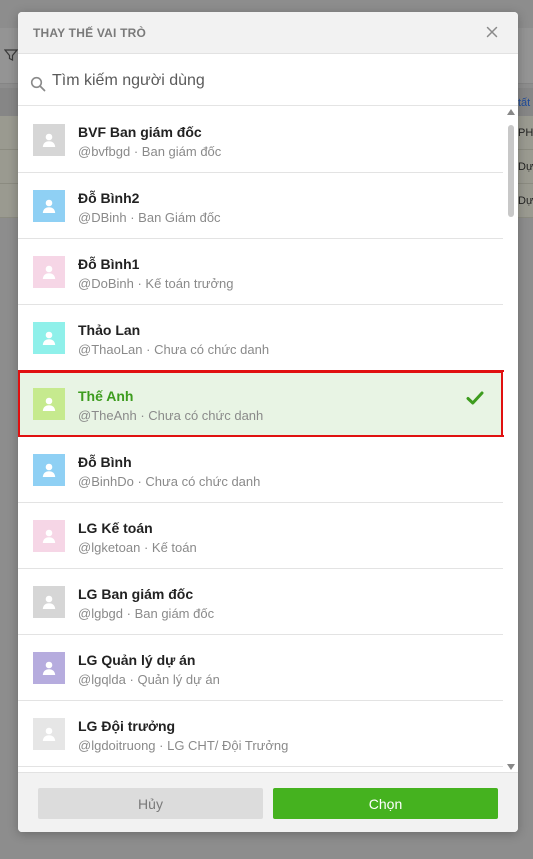 The width and height of the screenshot is (533, 859). What do you see at coordinates (525, 133) in the screenshot?
I see `background-cell-text: PH` at bounding box center [525, 133].